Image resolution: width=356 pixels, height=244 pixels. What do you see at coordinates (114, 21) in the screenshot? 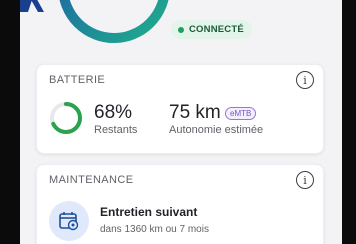
I see `progress-ring-icon` at bounding box center [114, 21].